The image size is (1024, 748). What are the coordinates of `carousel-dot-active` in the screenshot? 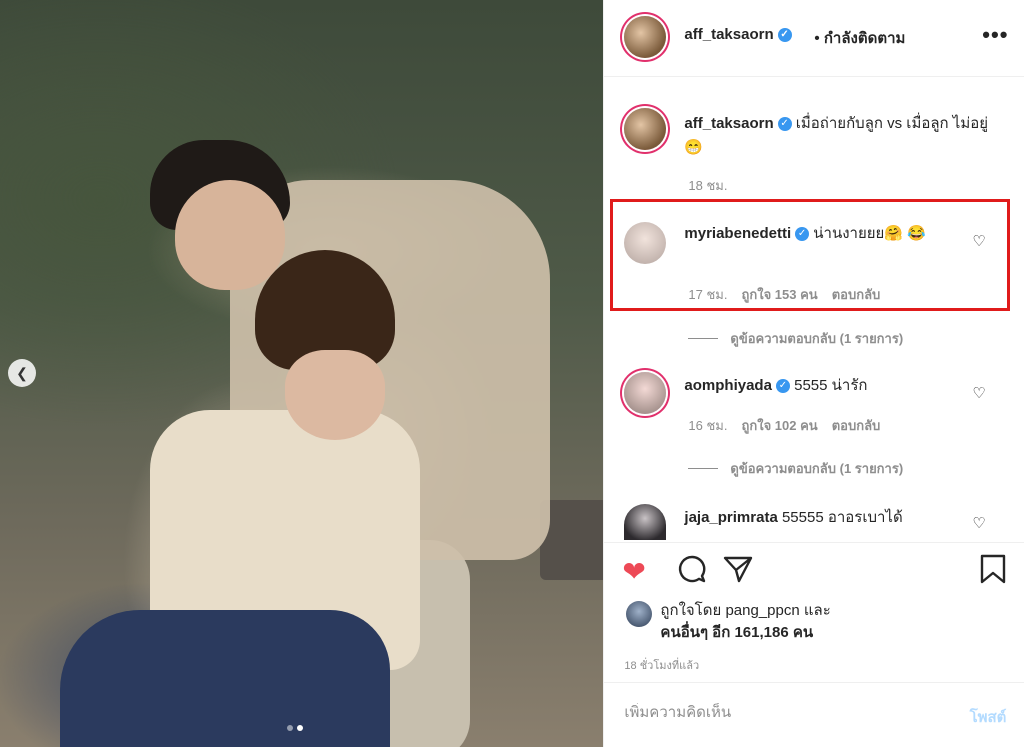 It's located at (300, 728).